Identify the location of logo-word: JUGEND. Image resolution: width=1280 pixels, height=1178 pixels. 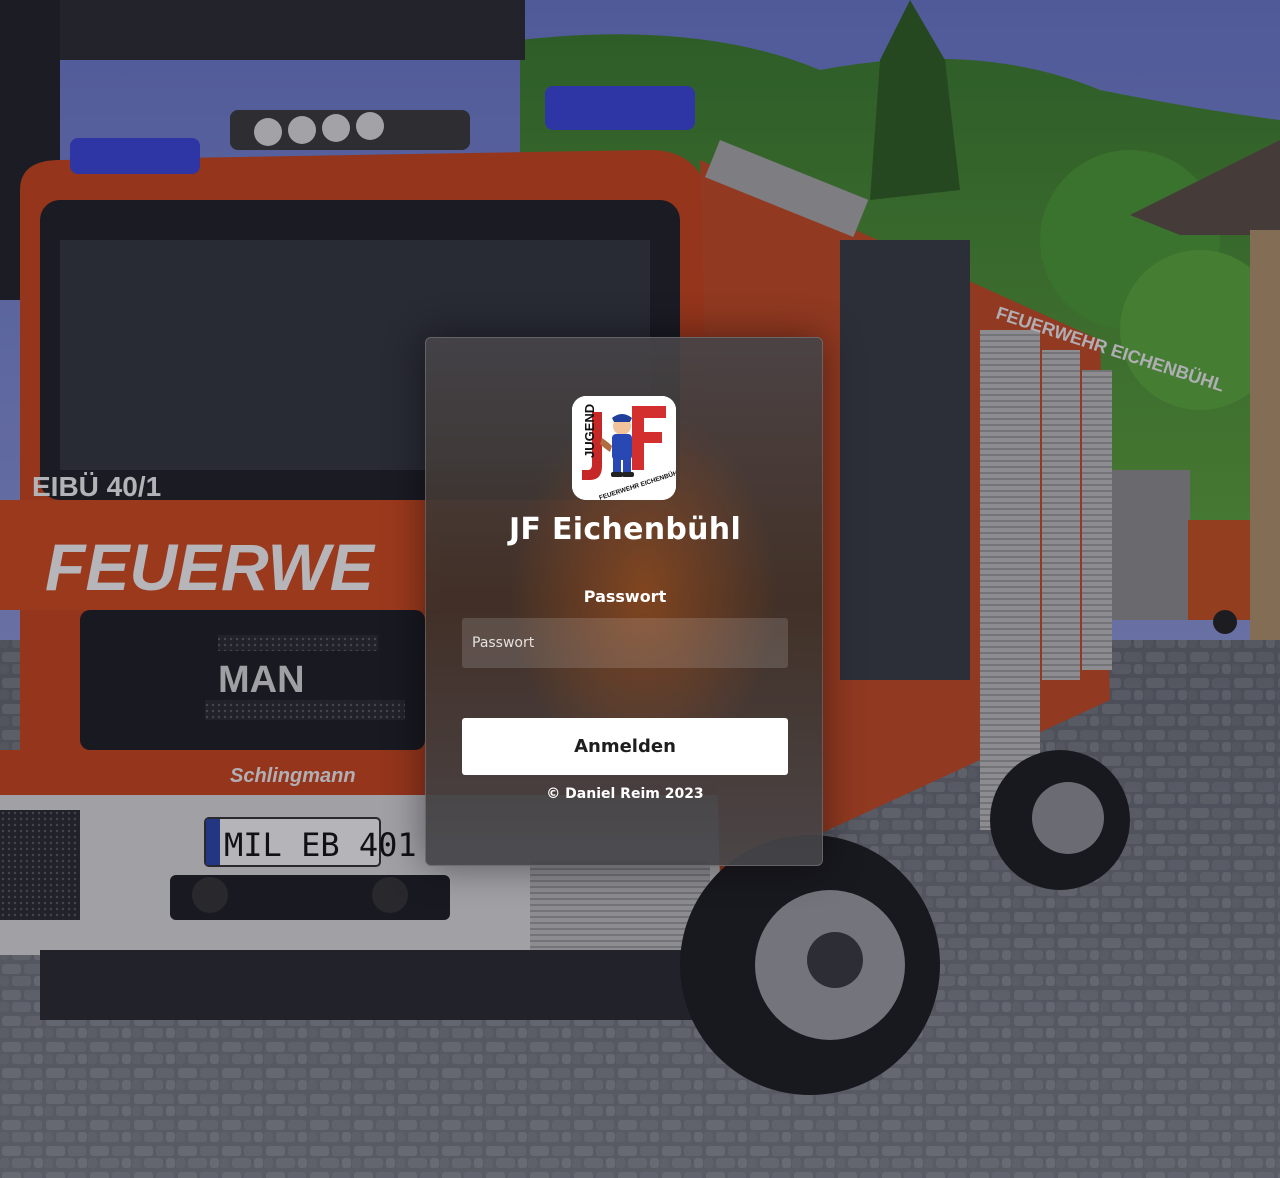
(589, 431).